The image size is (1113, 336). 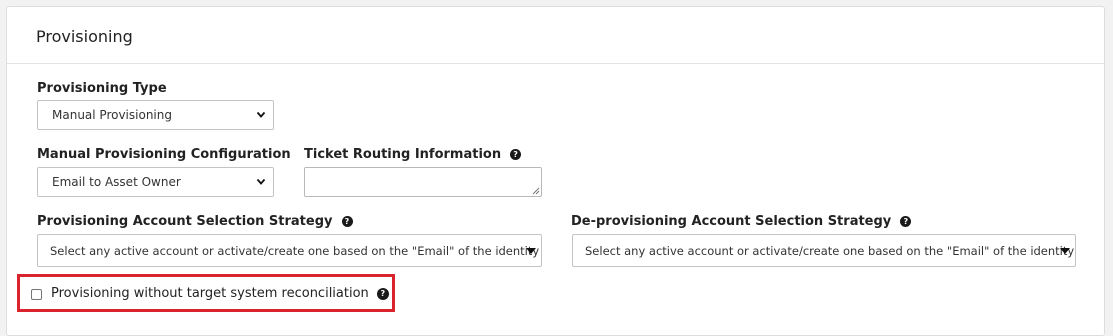 What do you see at coordinates (116, 182) in the screenshot?
I see `manual-config-value: Email to Asset Owner` at bounding box center [116, 182].